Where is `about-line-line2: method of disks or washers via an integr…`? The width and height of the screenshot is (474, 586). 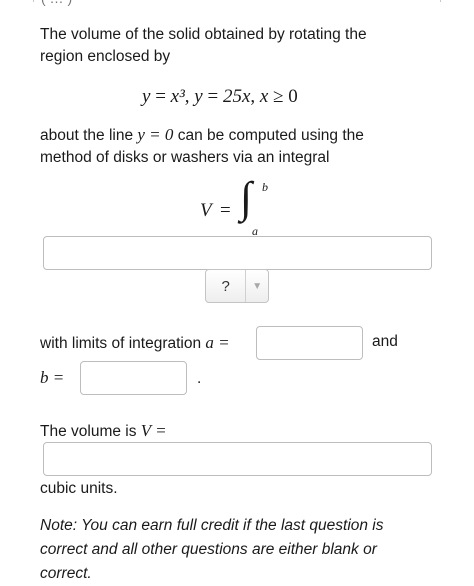
about-line-line2: method of disks or washers via an integr… is located at coordinates (185, 157).